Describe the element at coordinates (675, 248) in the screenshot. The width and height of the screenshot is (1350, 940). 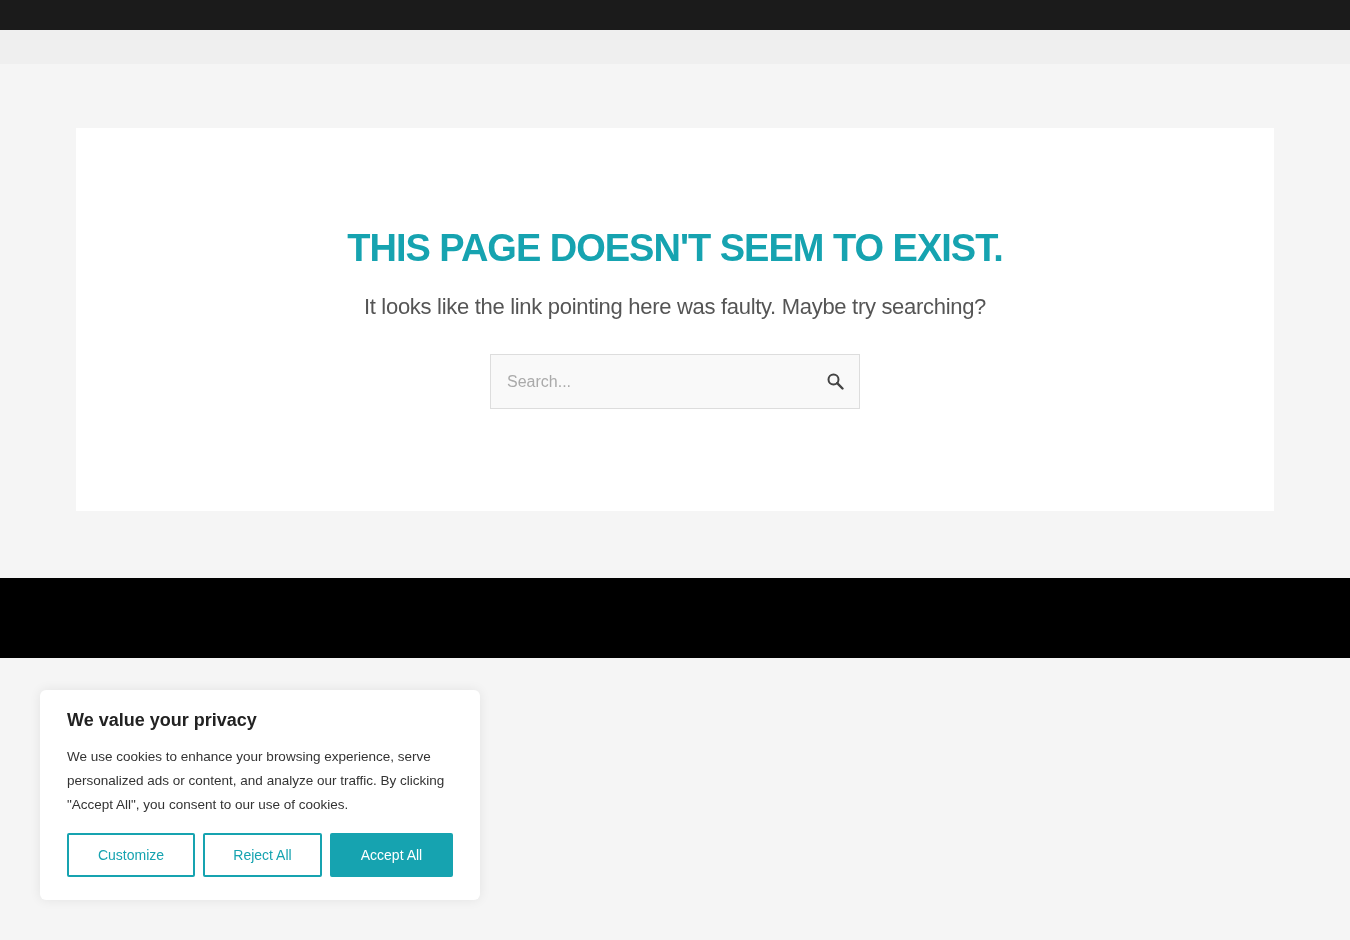
I see `error-heading: THIS PAGE DOESN'T SEEM TO EXIST.` at that location.